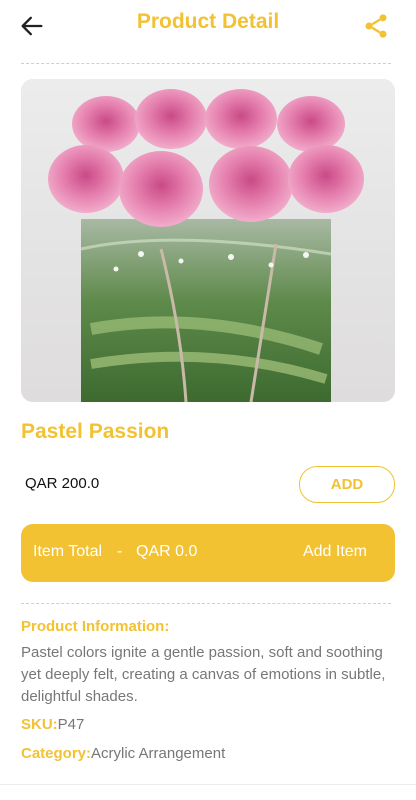  What do you see at coordinates (167, 551) in the screenshot?
I see `item-total-value: QAR 0.0` at bounding box center [167, 551].